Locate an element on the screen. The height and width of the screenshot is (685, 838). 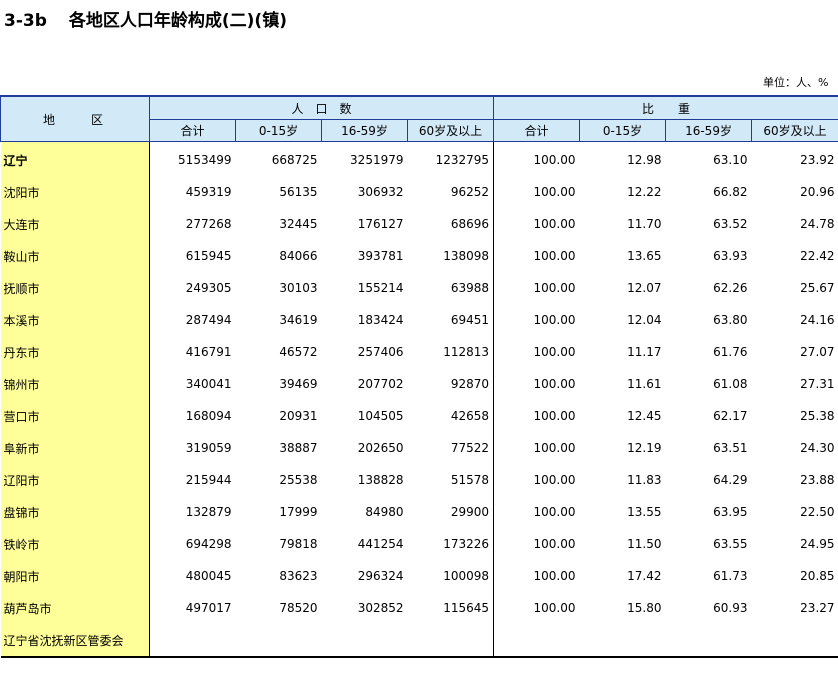
table-cell: 694298 is located at coordinates (208, 544).